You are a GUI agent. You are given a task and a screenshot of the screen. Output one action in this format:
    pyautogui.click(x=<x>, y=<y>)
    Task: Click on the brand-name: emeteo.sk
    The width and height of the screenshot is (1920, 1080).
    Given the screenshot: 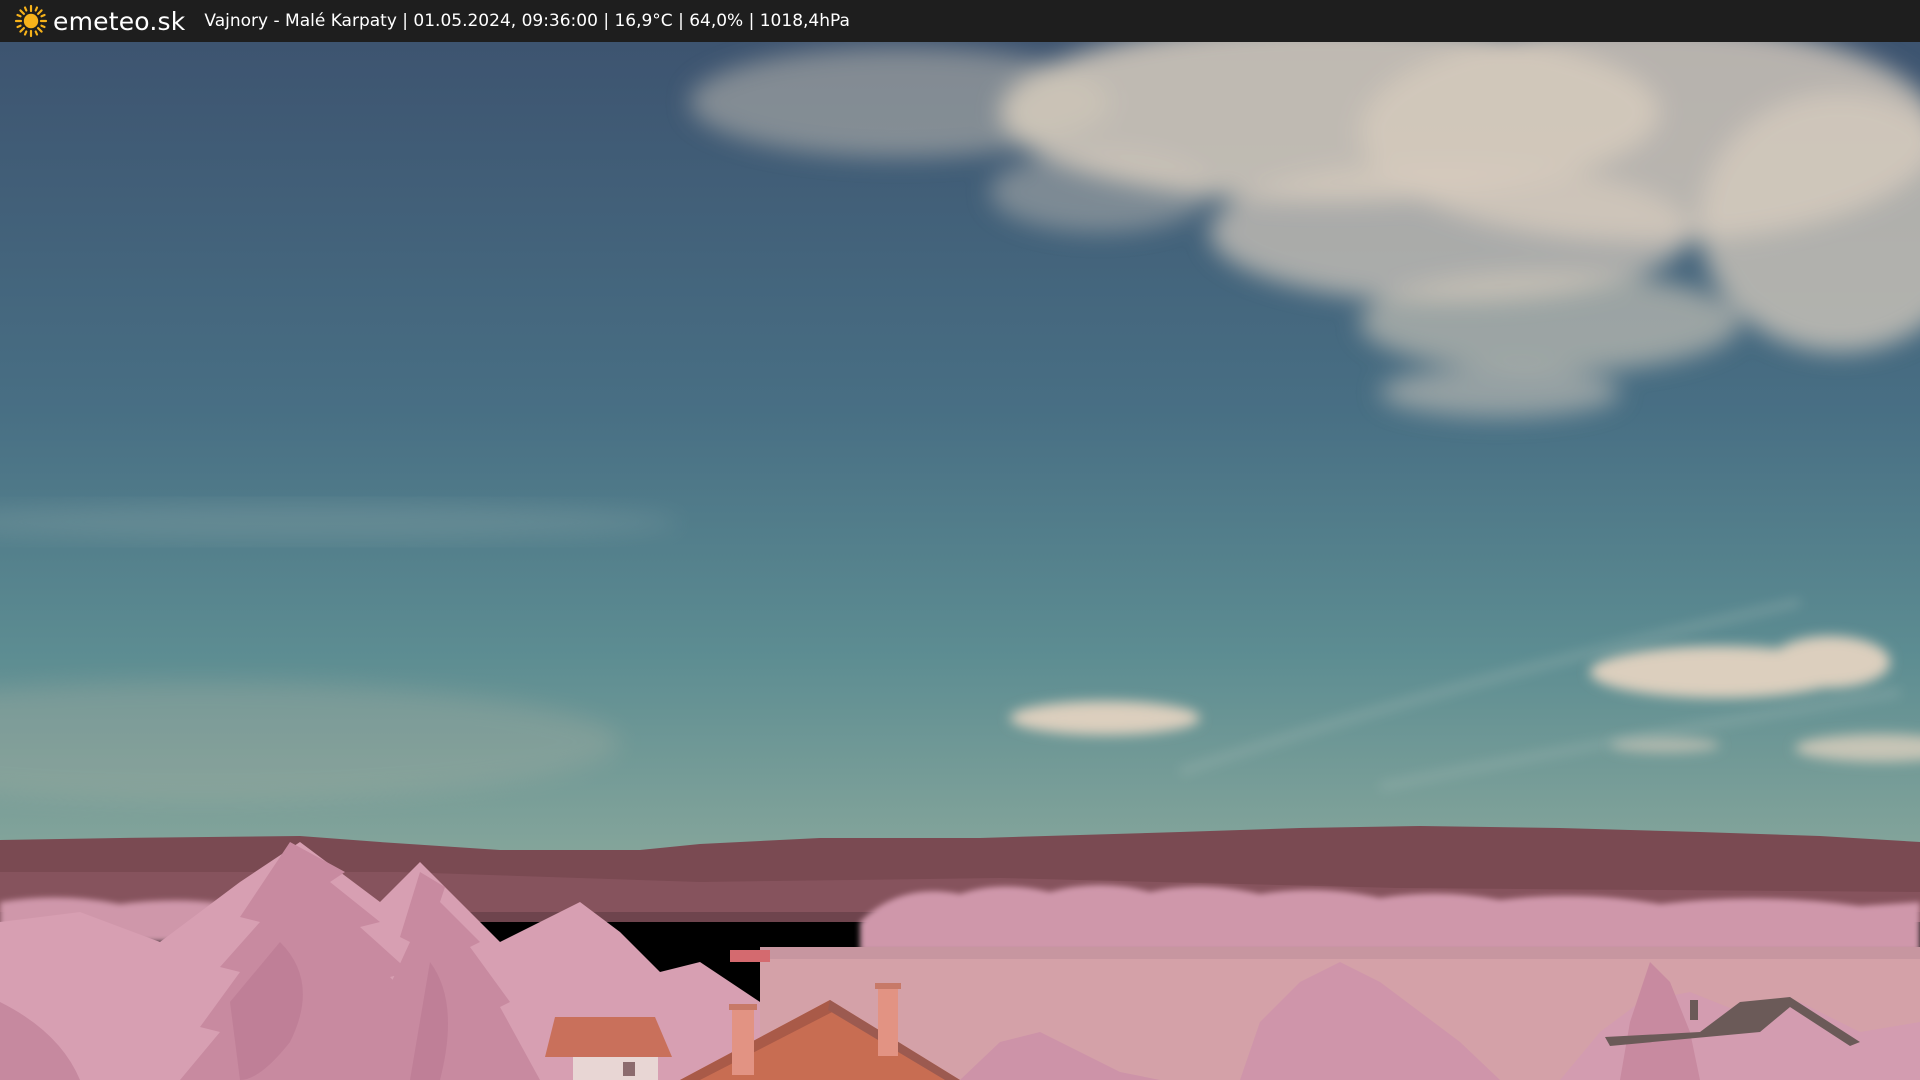 What is the action you would take?
    pyautogui.click(x=119, y=21)
    